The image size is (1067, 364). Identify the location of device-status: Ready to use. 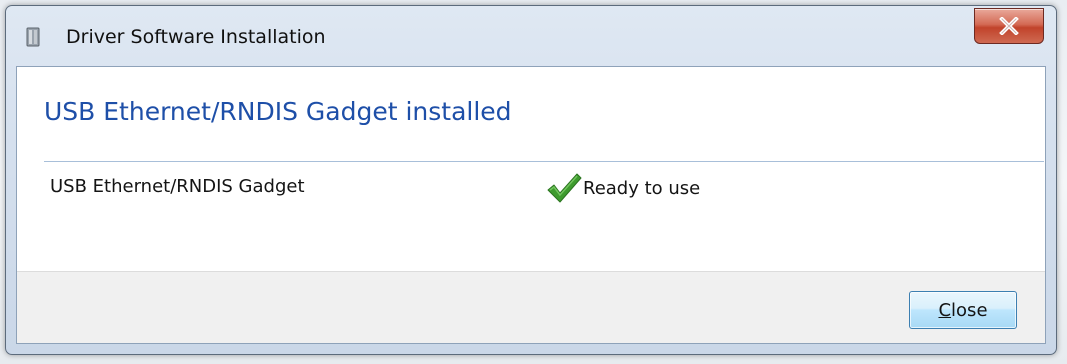
(622, 188).